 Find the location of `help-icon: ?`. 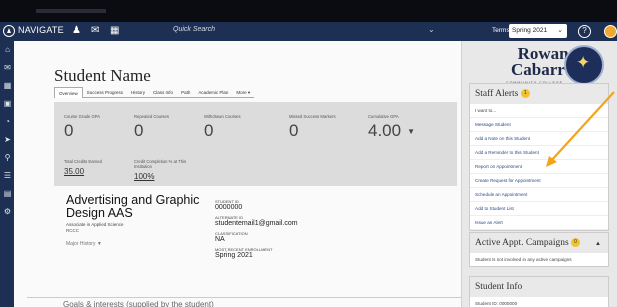

help-icon: ? is located at coordinates (584, 31).